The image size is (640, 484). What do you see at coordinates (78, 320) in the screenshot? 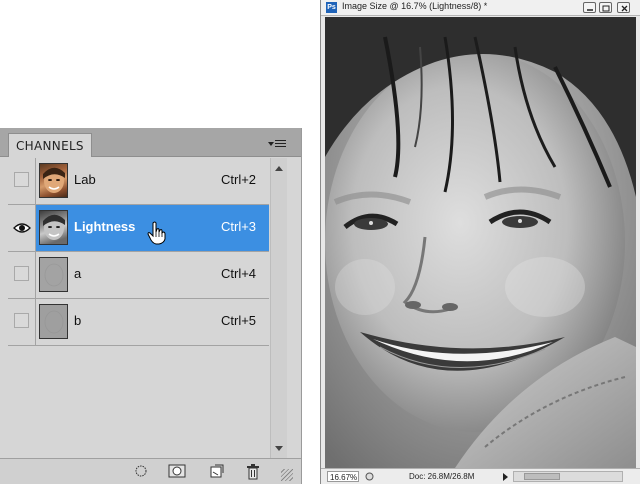
I see `channel-name: b` at bounding box center [78, 320].